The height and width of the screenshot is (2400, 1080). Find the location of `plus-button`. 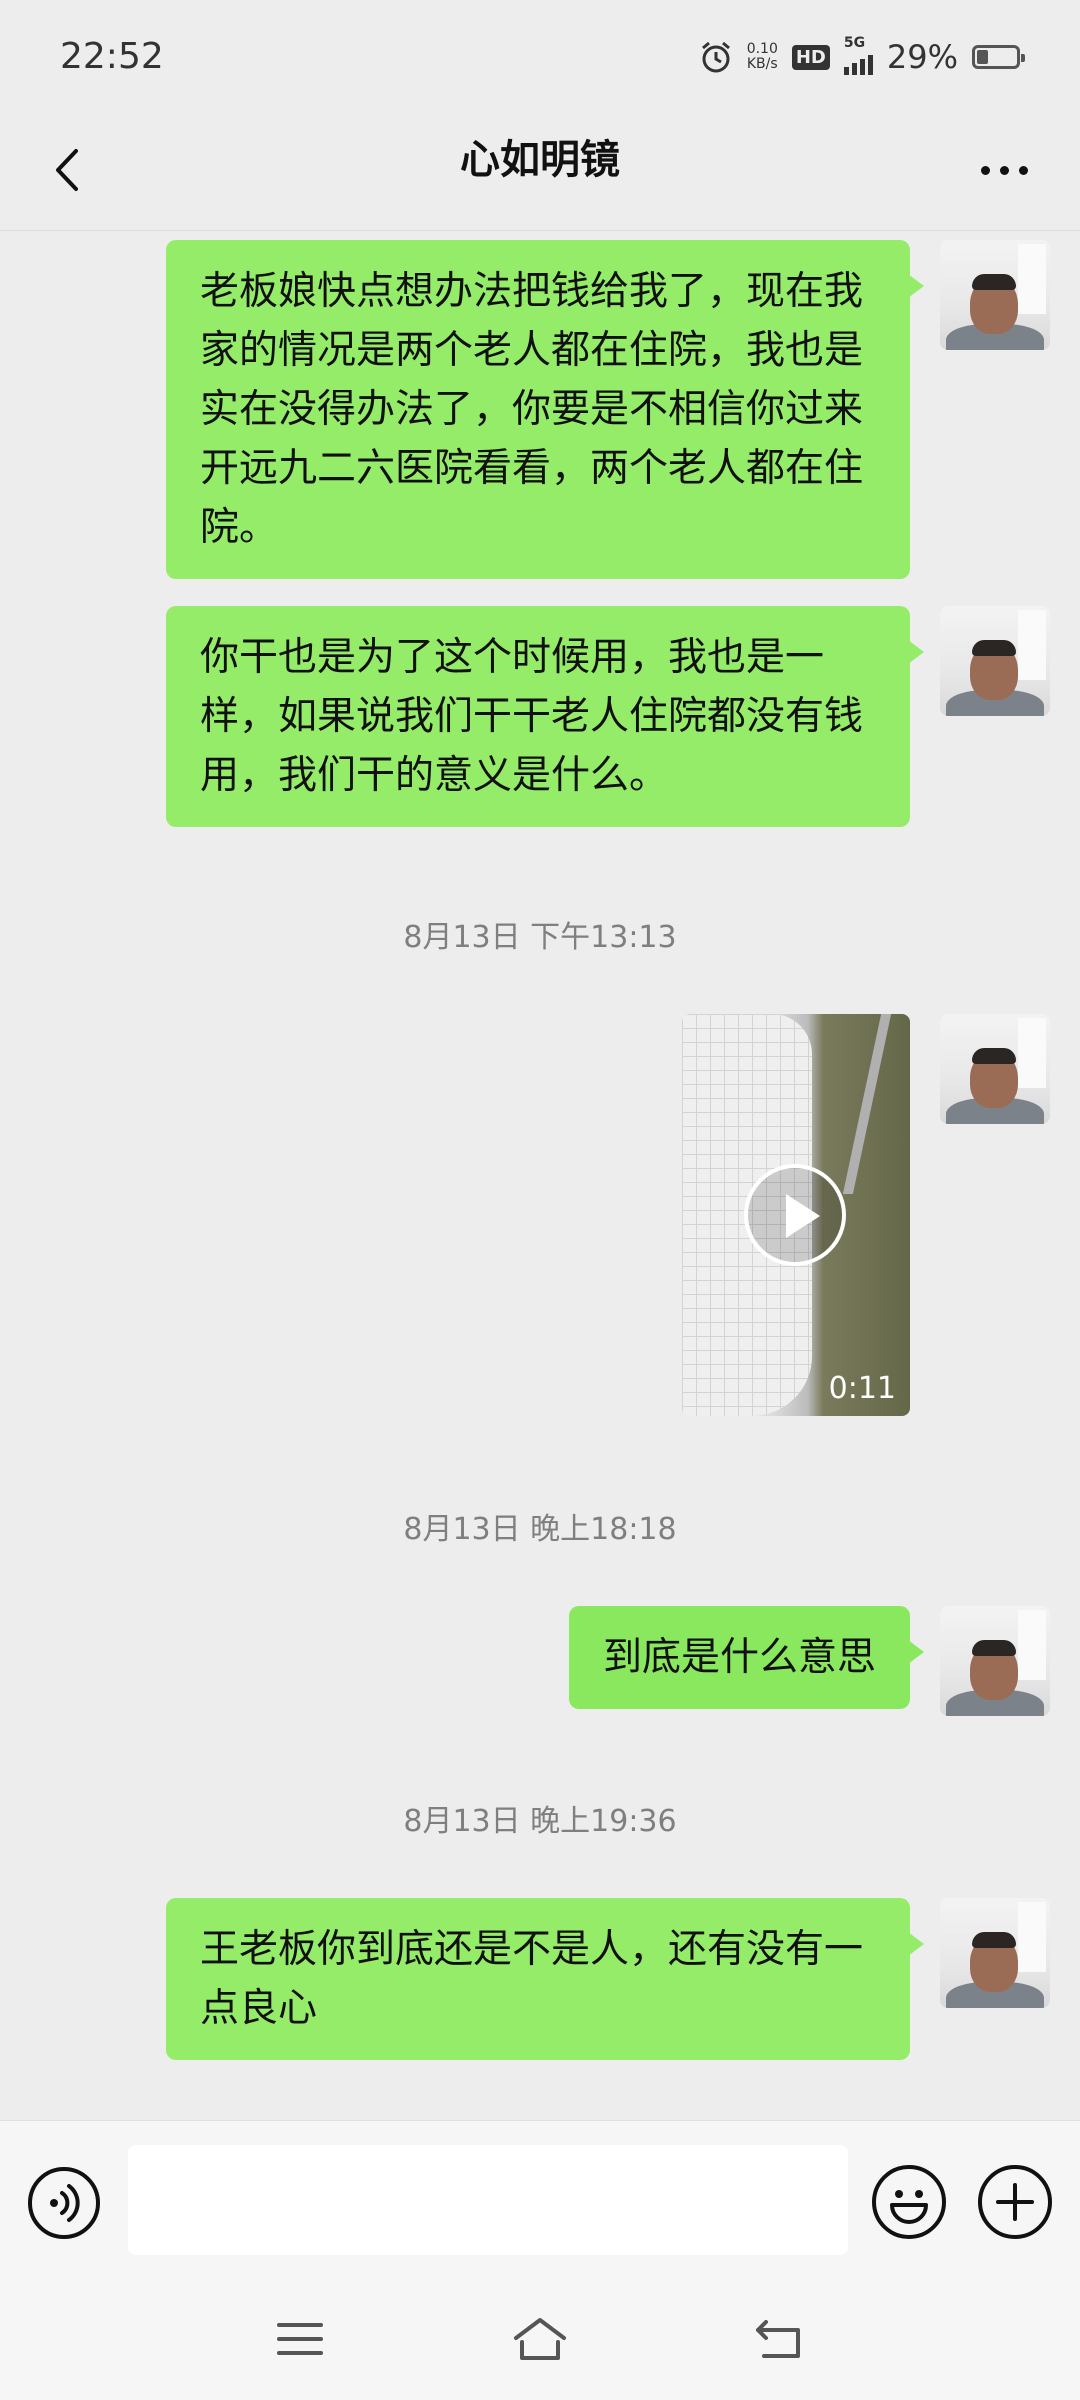

plus-button is located at coordinates (1015, 2202).